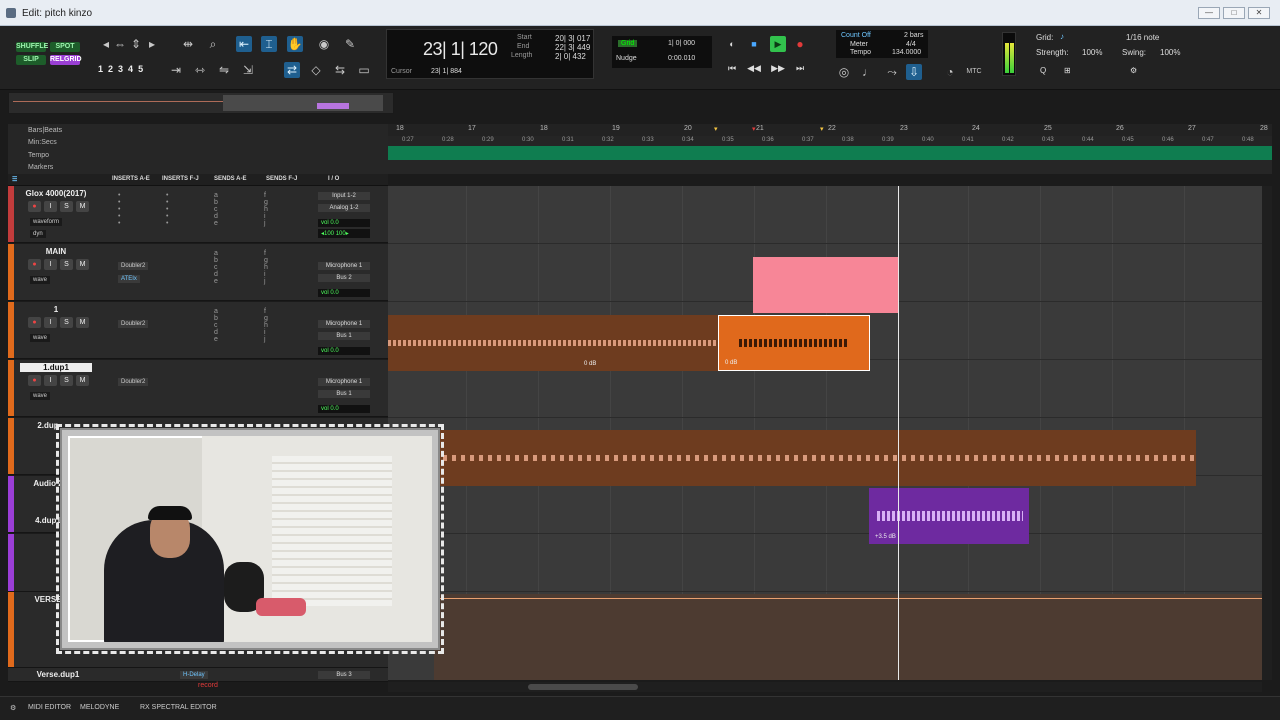 The image size is (1280, 720). What do you see at coordinates (716, 129) in the screenshot?
I see `selection-start-marker-icon: ▾` at bounding box center [716, 129].